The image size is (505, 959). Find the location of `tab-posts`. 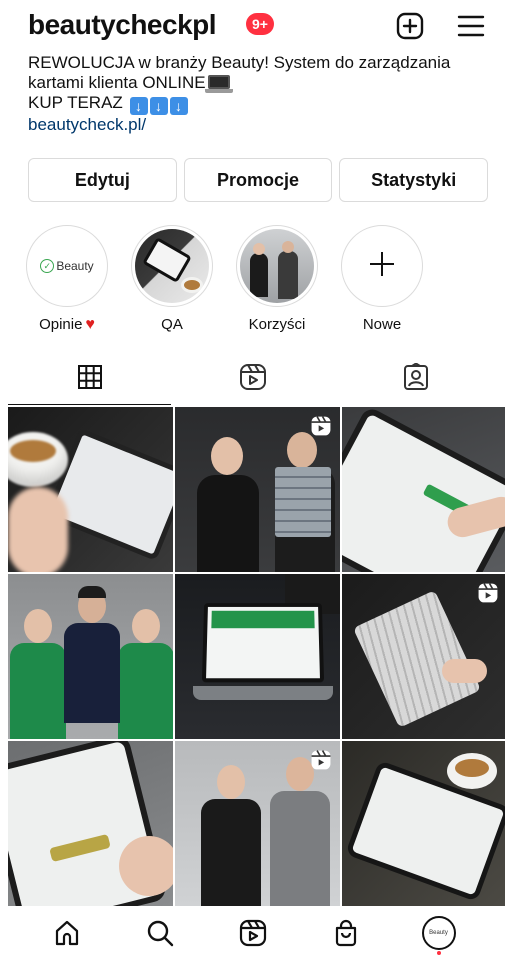

tab-posts is located at coordinates (90, 379).